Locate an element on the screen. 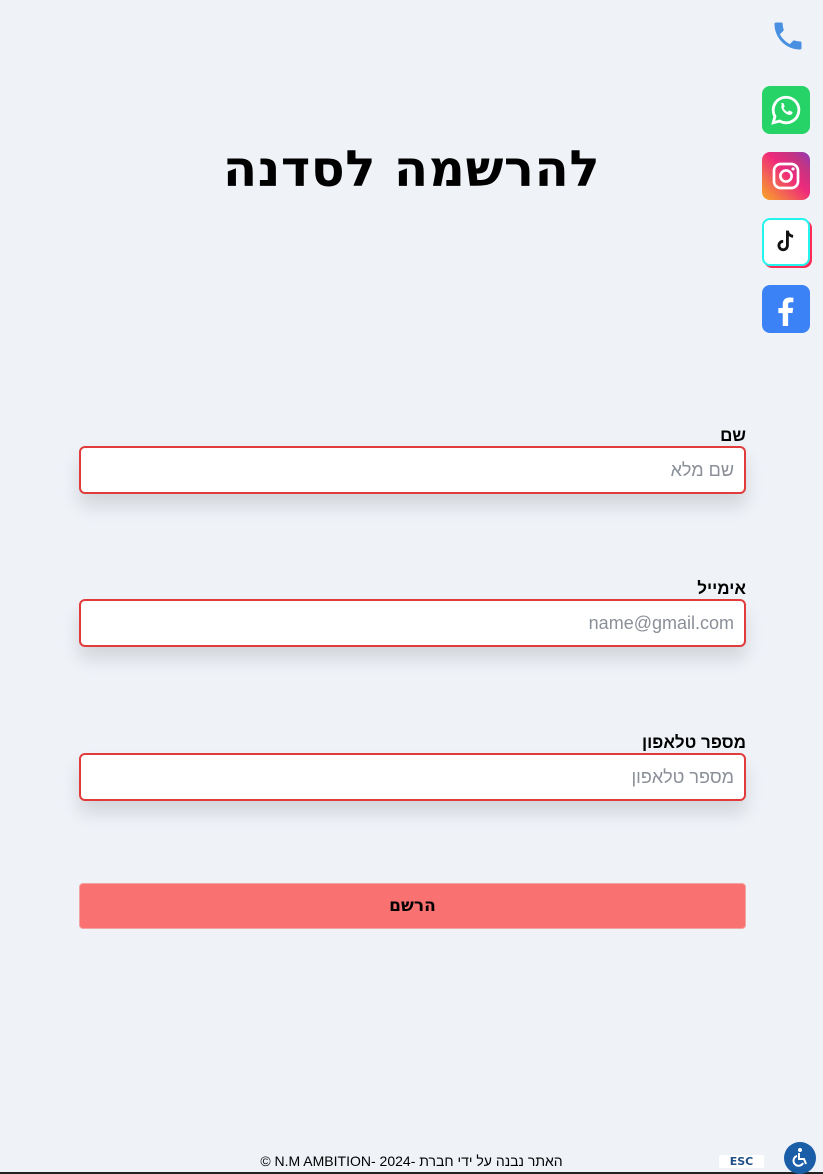 The width and height of the screenshot is (823, 1174). instagram-icon is located at coordinates (786, 176).